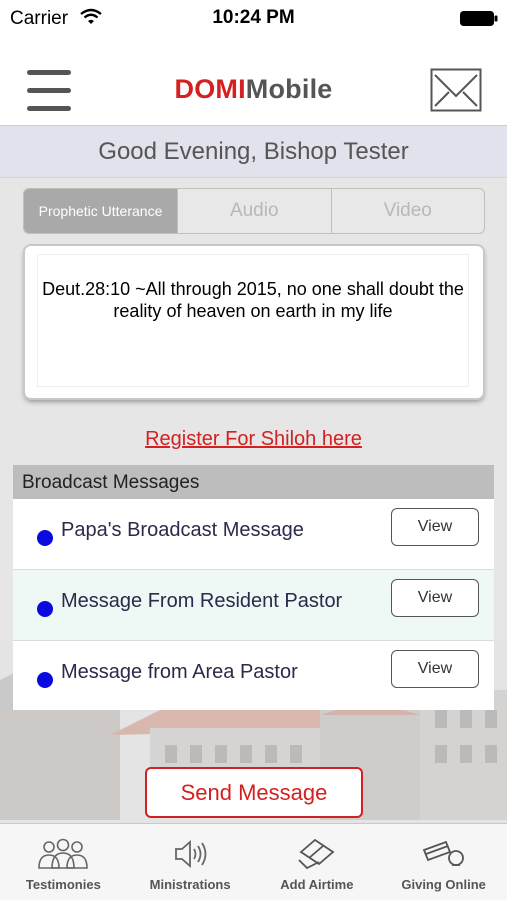  Describe the element at coordinates (456, 90) in the screenshot. I see `mail-icon` at that location.